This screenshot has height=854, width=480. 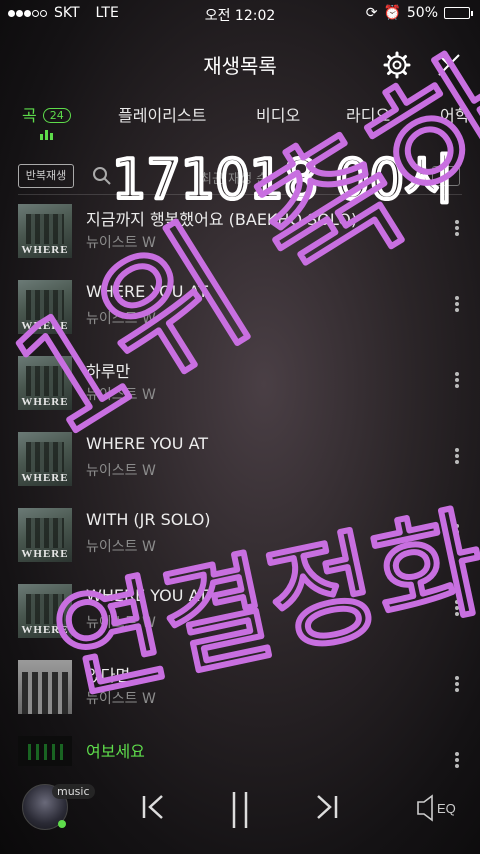 What do you see at coordinates (240, 64) in the screenshot?
I see `header: 재생목록` at bounding box center [240, 64].